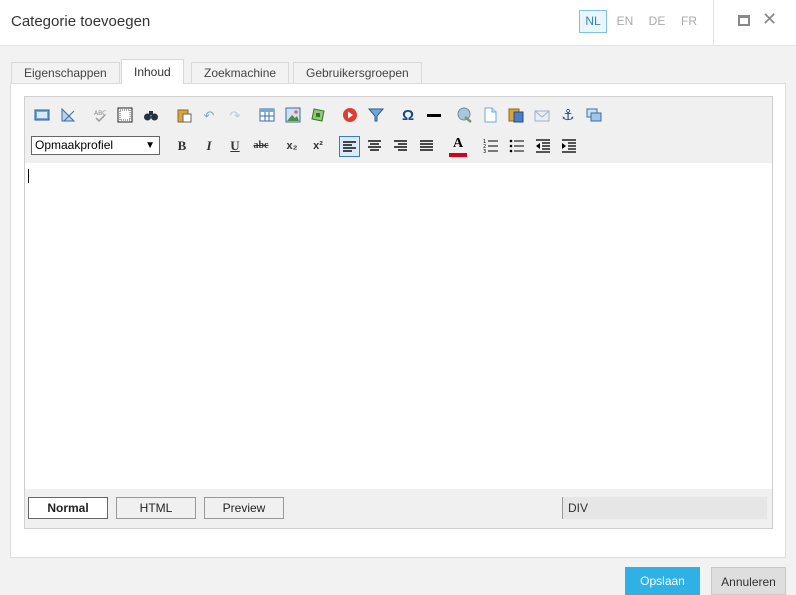 This screenshot has height=595, width=796. What do you see at coordinates (81, 21) in the screenshot?
I see `dialog-title: Categorie toevoegen` at bounding box center [81, 21].